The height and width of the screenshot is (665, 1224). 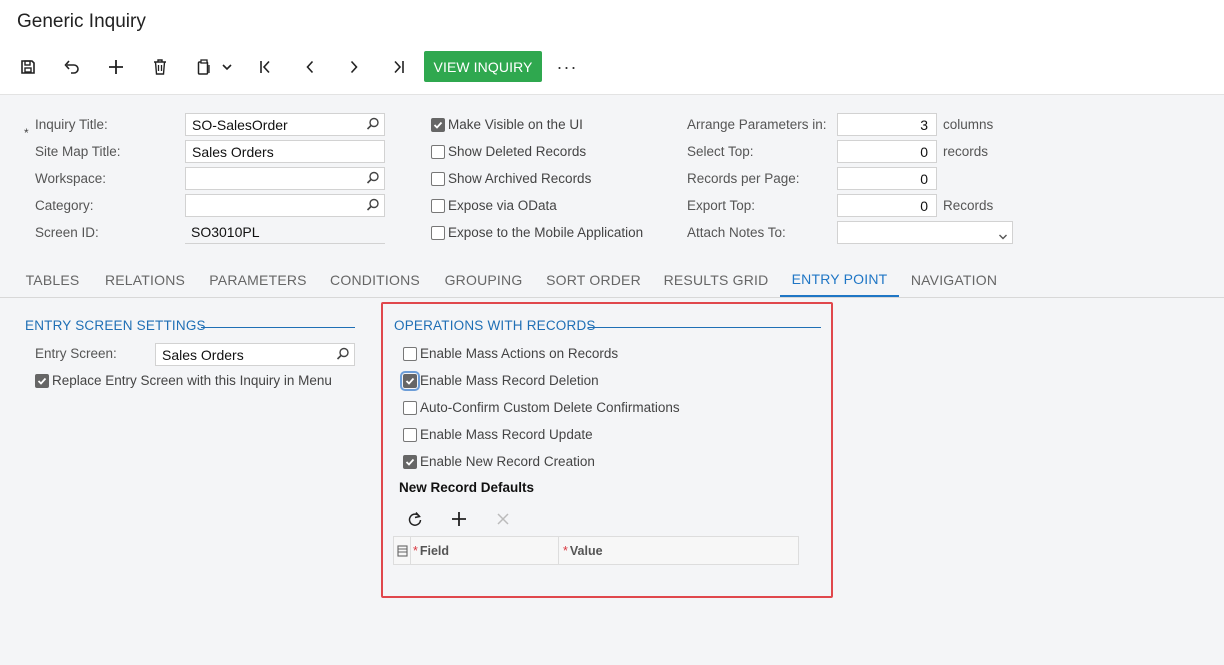 What do you see at coordinates (887, 124) in the screenshot?
I see `arrange-parameters-field: 3` at bounding box center [887, 124].